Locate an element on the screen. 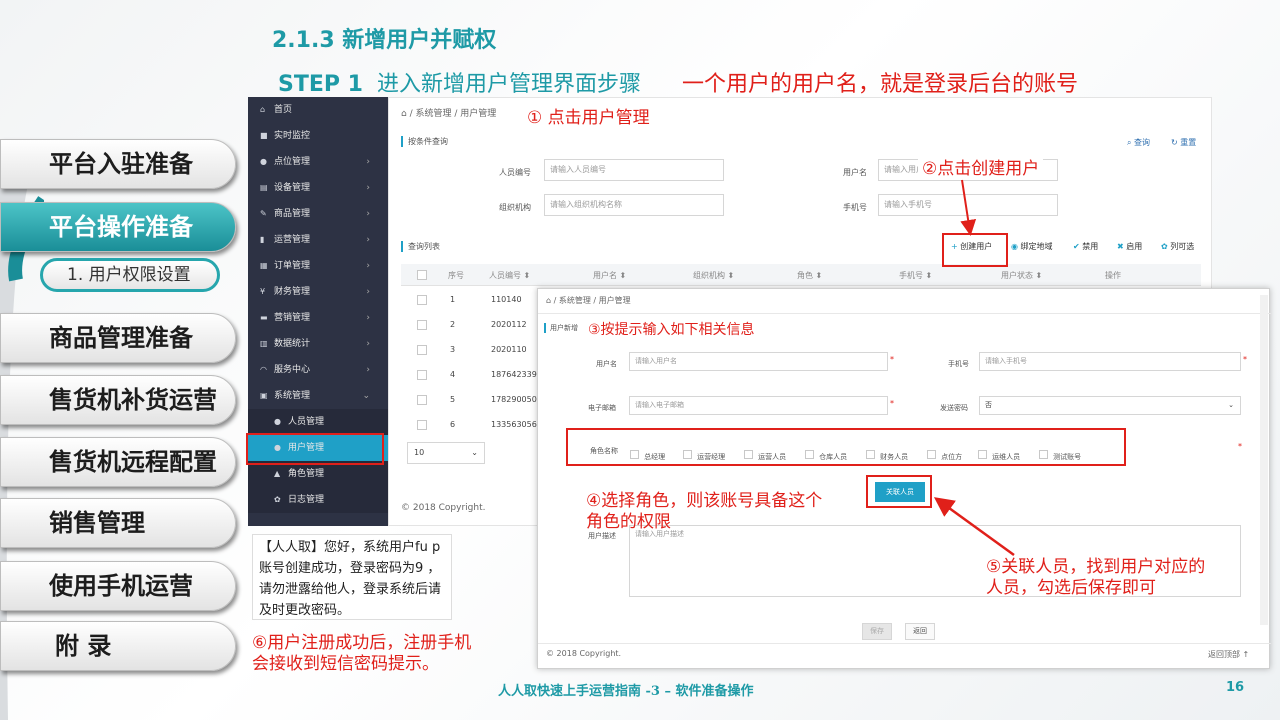 This screenshot has height=720, width=1280. footer-text: 人人取快速上手运营指南 -3 – 软件准备操作 is located at coordinates (626, 691).